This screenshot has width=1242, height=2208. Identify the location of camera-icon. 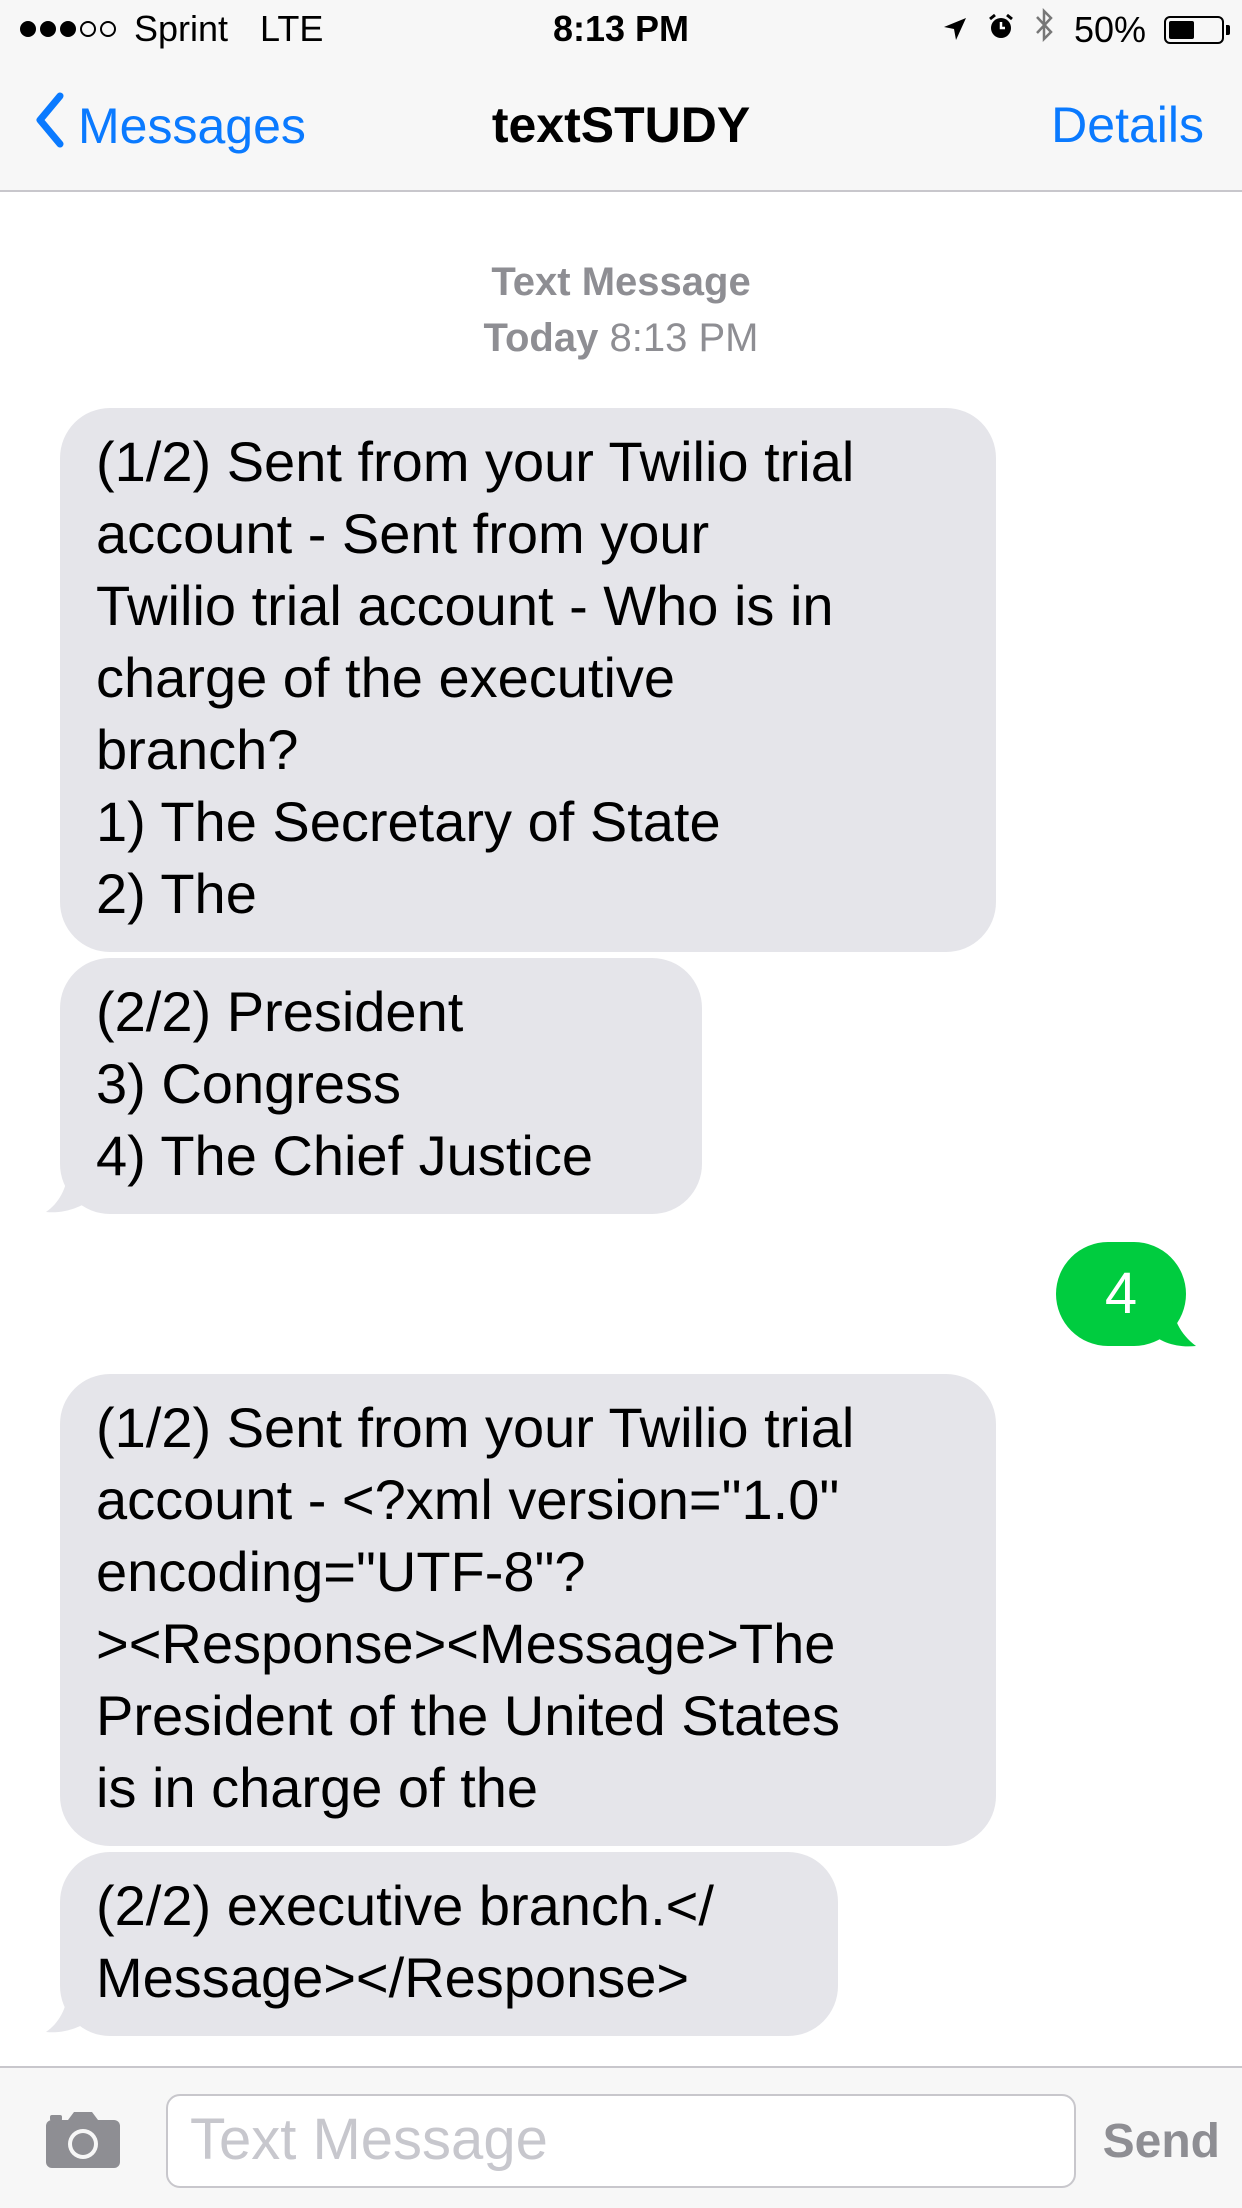
(83, 2142).